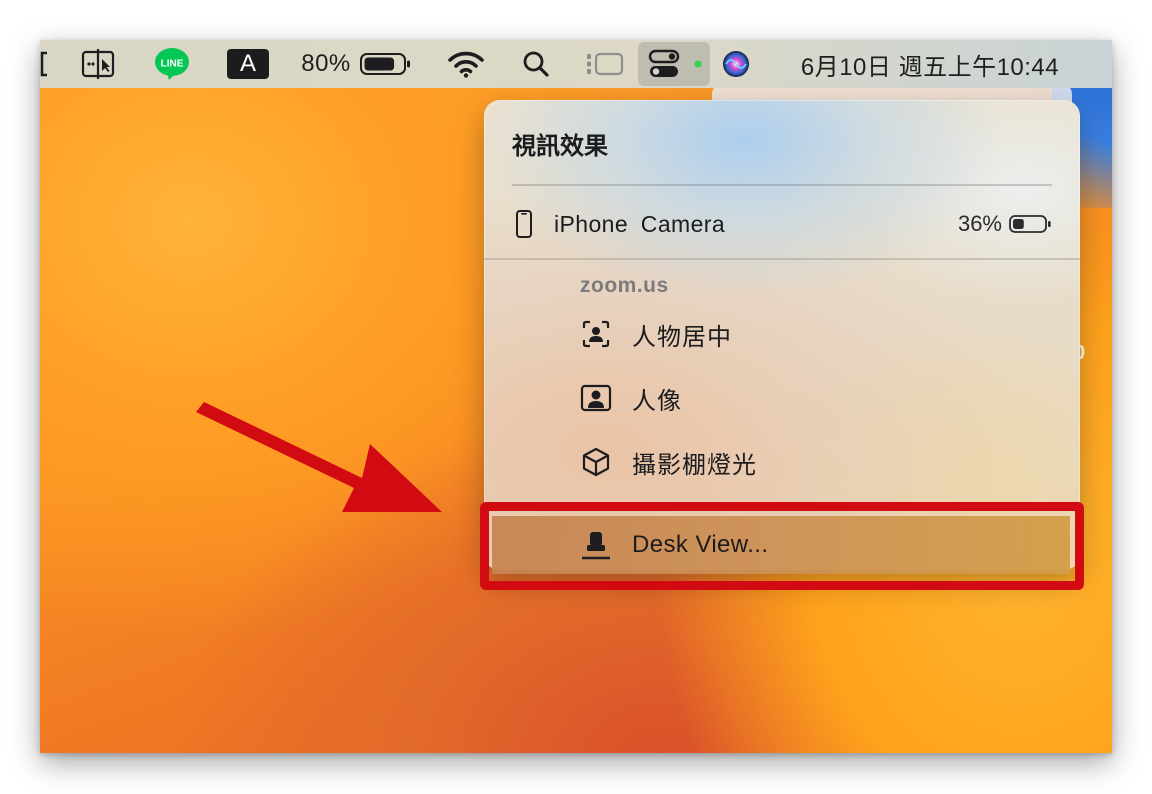 The image size is (1152, 794). I want to click on studio-light-icon, so click(596, 462).